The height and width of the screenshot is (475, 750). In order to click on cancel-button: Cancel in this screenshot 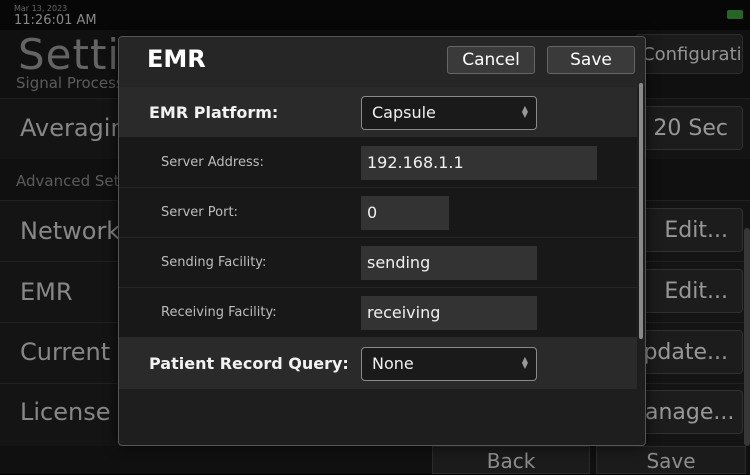, I will do `click(491, 60)`.